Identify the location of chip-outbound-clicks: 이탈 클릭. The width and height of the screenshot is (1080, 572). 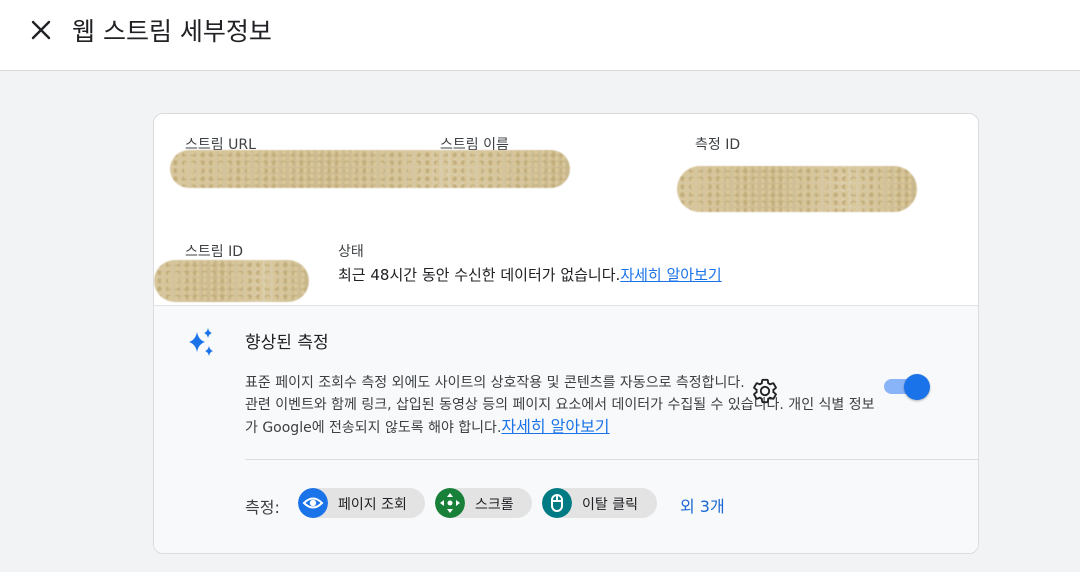
(599, 503).